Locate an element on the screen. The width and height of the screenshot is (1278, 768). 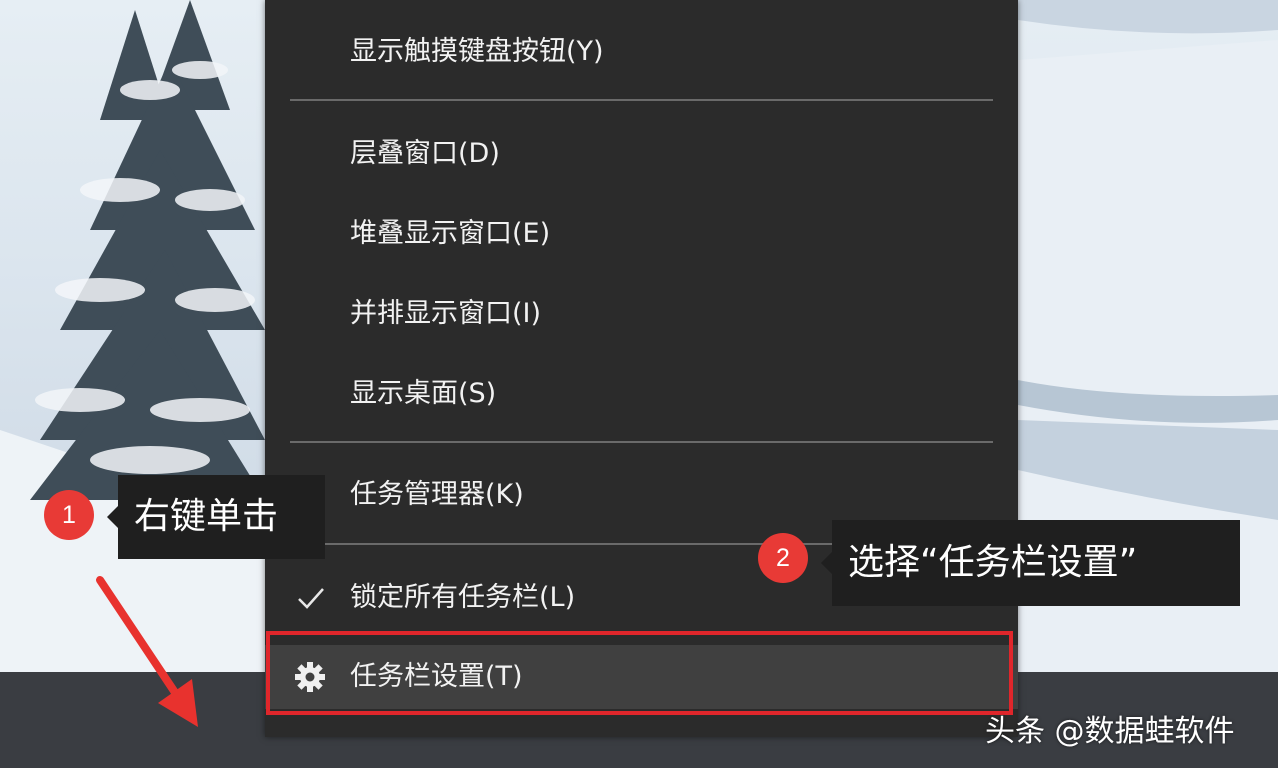
menu-item-side-by-side-windows: 并排显示窗口(I) is located at coordinates (641, 314).